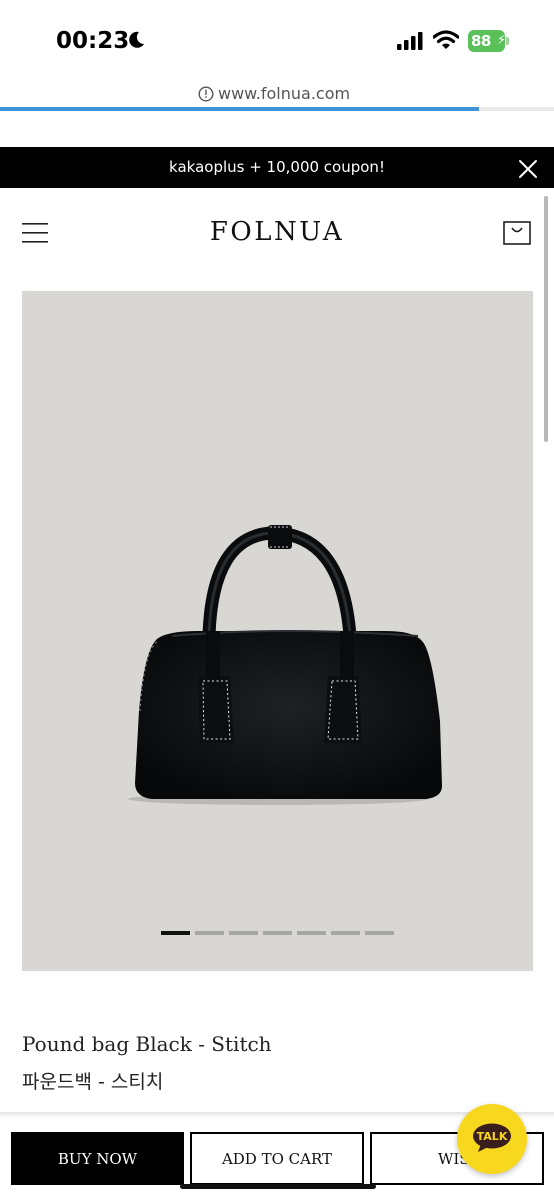  What do you see at coordinates (502, 40) in the screenshot?
I see `charging-bolt-icon: ⚡` at bounding box center [502, 40].